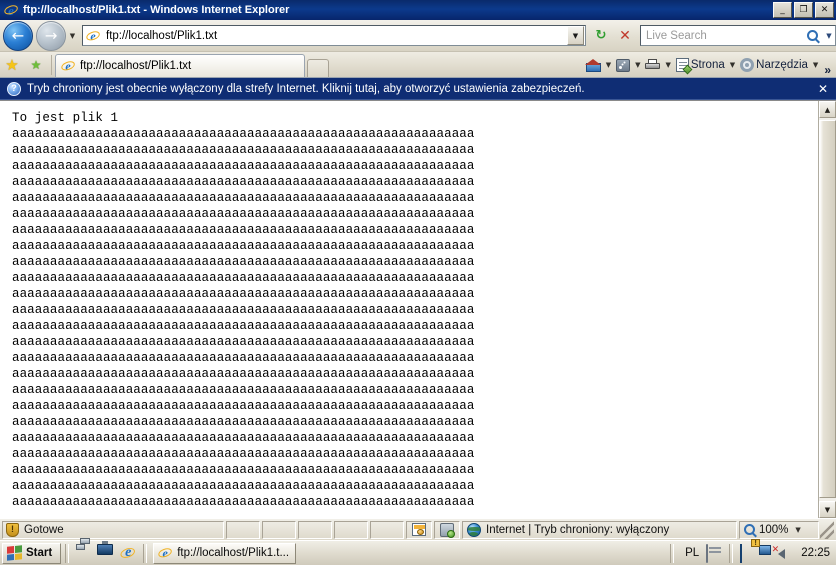 The width and height of the screenshot is (836, 565). I want to click on scroll-up-button: ▲, so click(827, 109).